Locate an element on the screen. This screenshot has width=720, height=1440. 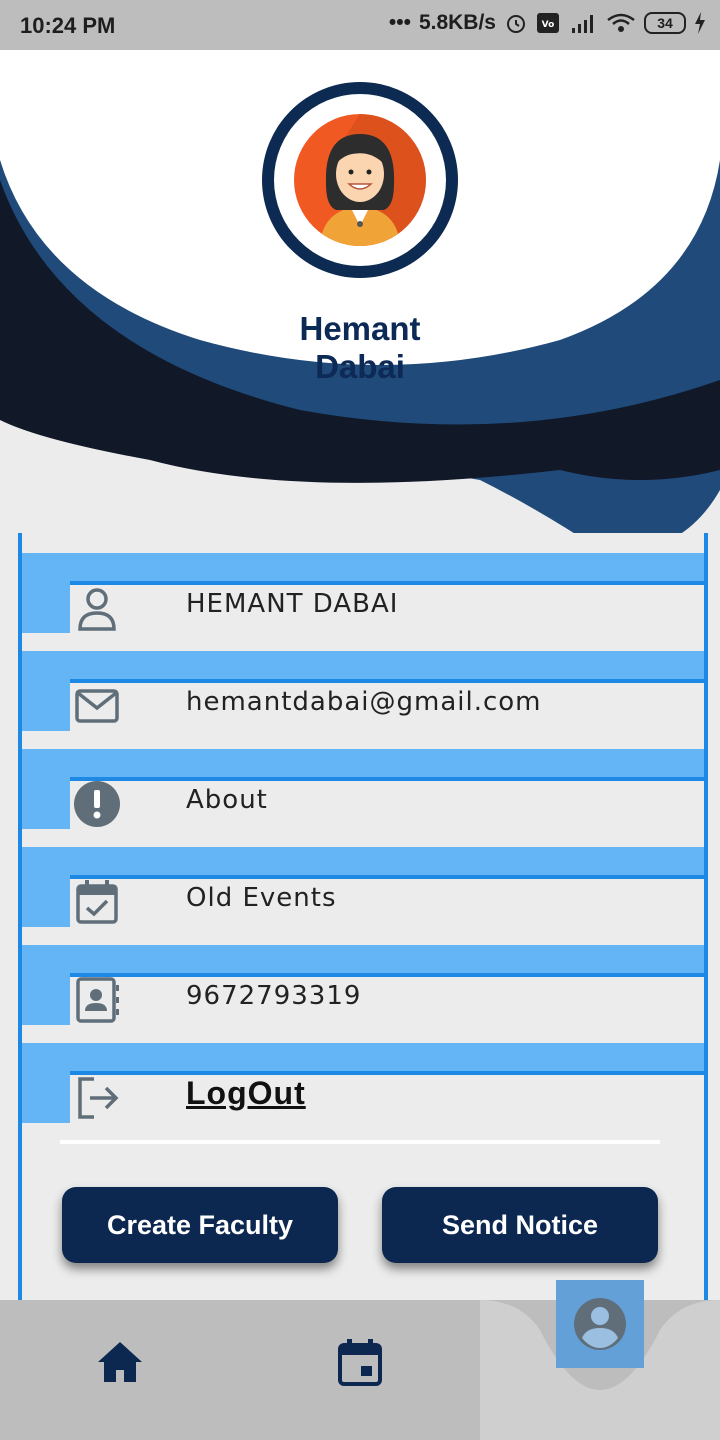
svg-text: Vo is located at coordinates (548, 25).